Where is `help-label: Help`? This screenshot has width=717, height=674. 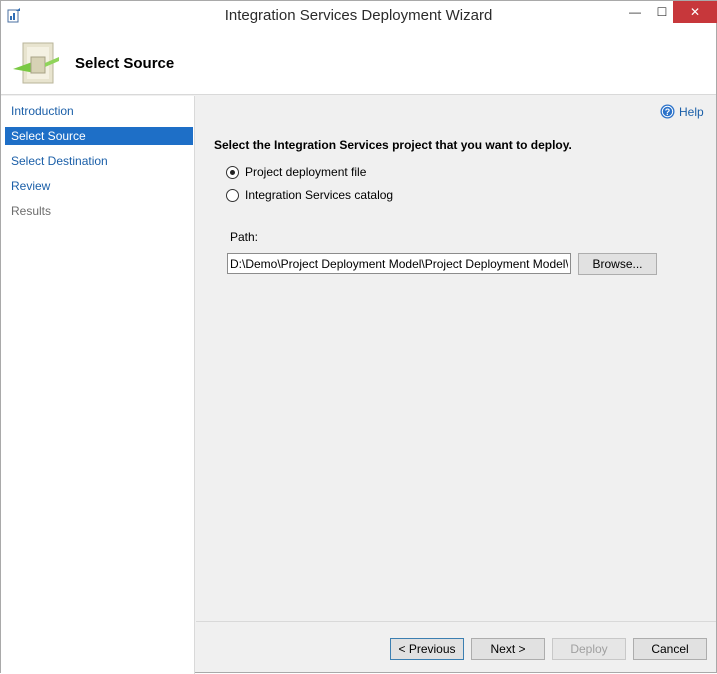
help-label: Help is located at coordinates (691, 111).